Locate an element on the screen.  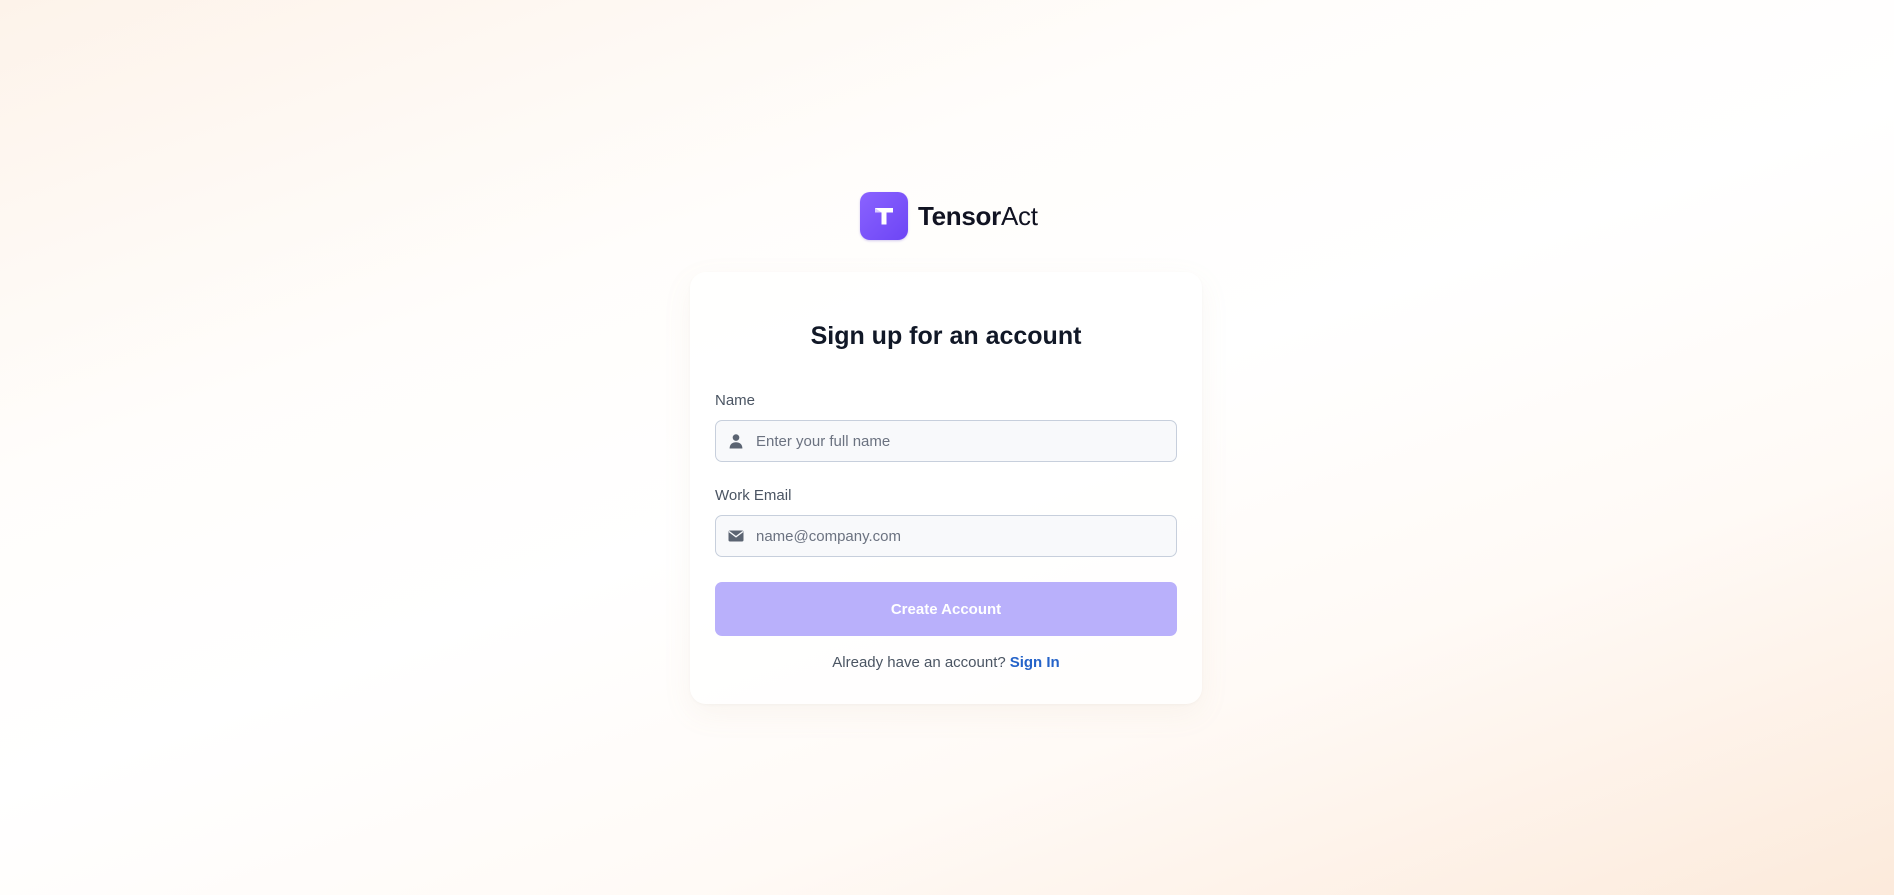
page-title: Sign up for an account is located at coordinates (946, 336).